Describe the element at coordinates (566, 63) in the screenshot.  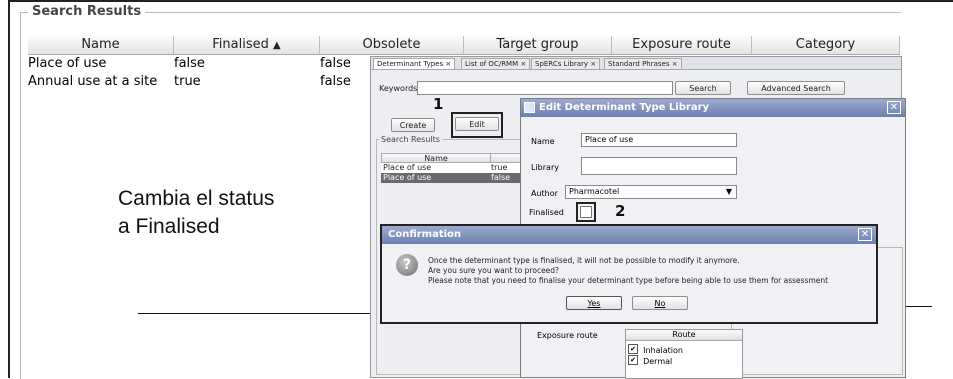
I see `tab-sperc-library: SpERCs Library ×` at that location.